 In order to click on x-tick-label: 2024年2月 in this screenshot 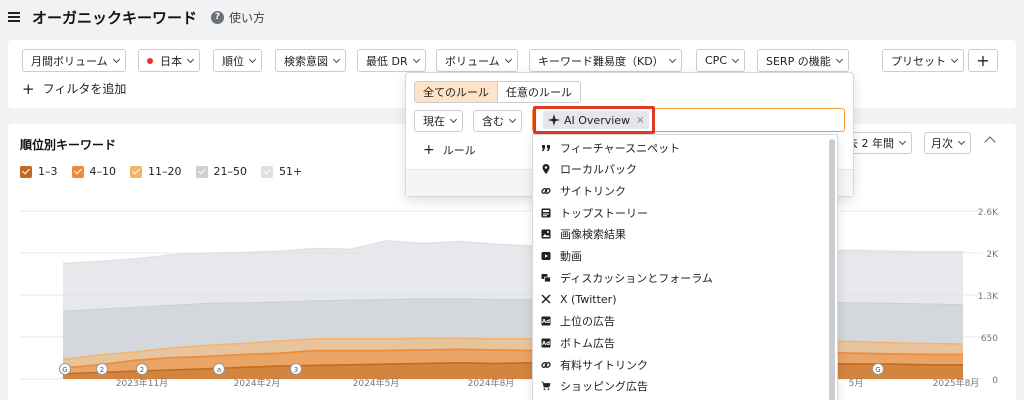, I will do `click(257, 383)`.